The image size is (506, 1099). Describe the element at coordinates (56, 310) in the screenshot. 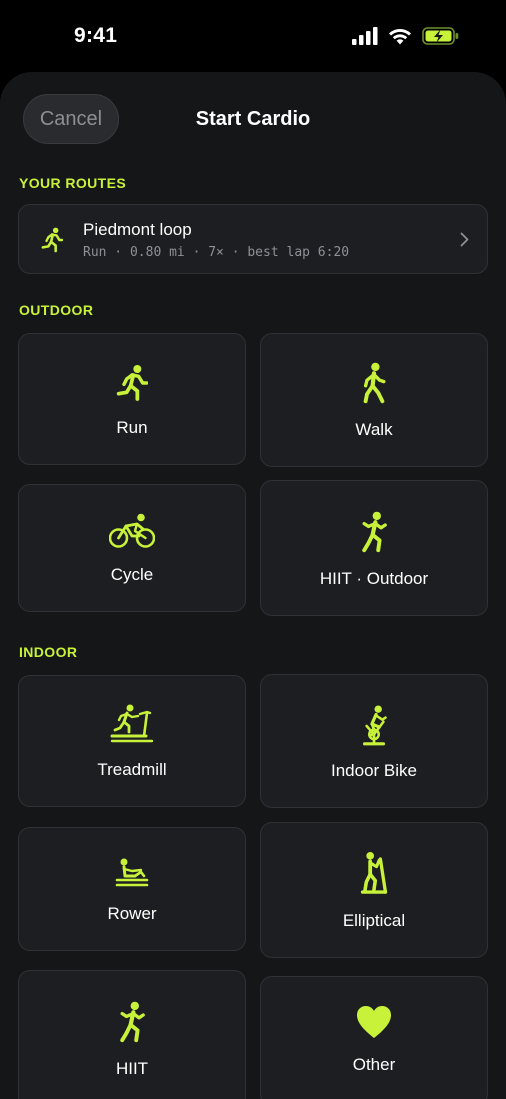

I see `section-label-outdoor: OUTDOOR` at that location.